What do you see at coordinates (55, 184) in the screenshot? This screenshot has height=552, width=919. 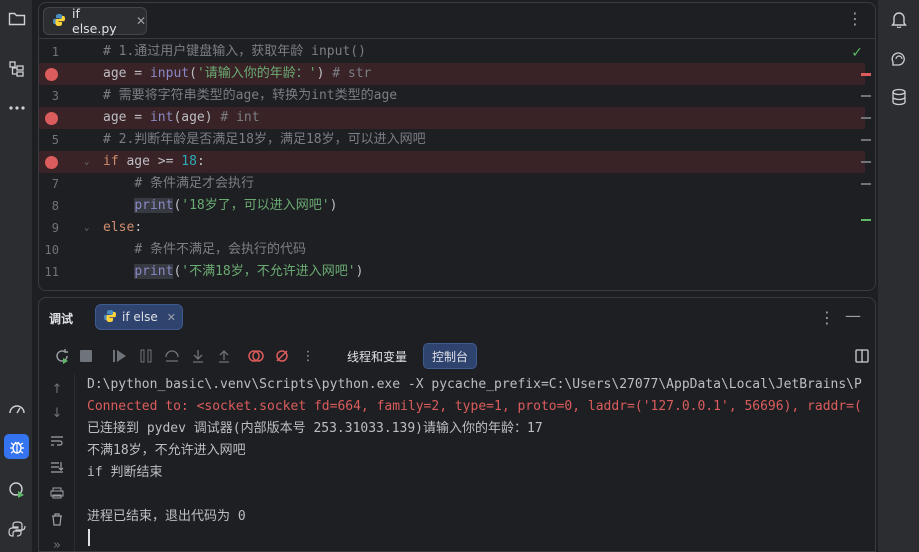 I see `line-number: 7` at bounding box center [55, 184].